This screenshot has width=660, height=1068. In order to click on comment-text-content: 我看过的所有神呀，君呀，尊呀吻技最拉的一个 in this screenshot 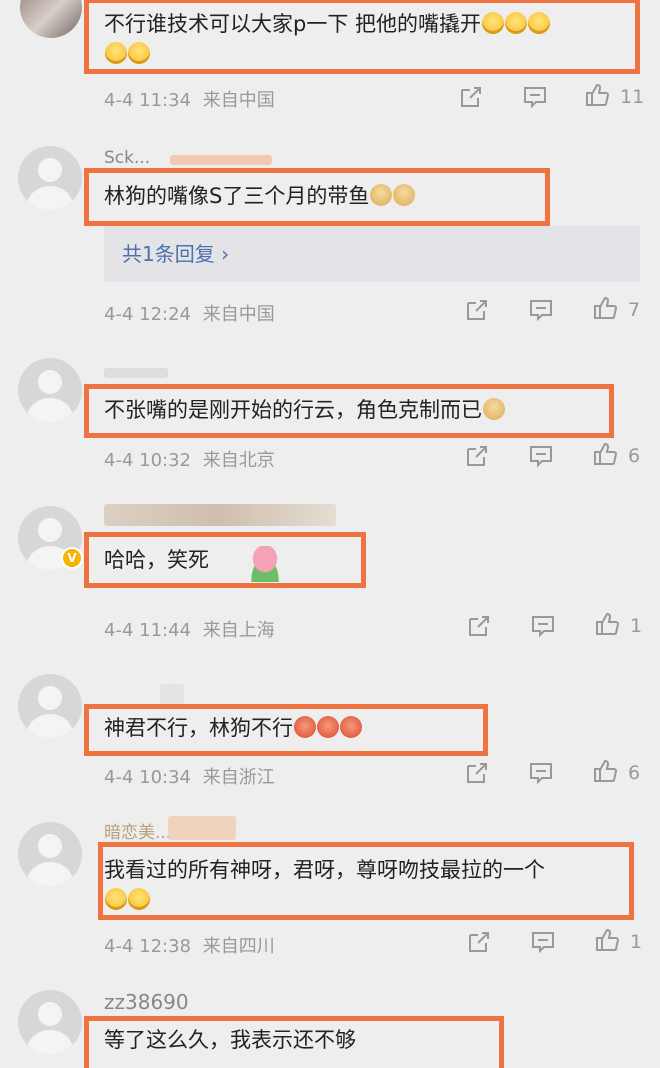, I will do `click(324, 870)`.